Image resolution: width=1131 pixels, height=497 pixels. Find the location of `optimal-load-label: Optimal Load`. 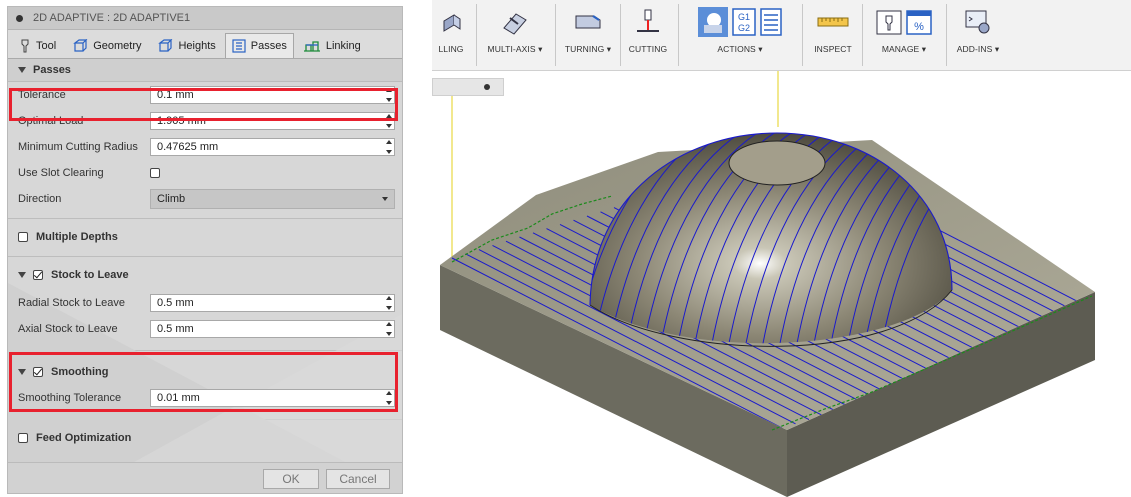

optimal-load-label: Optimal Load is located at coordinates (51, 121).